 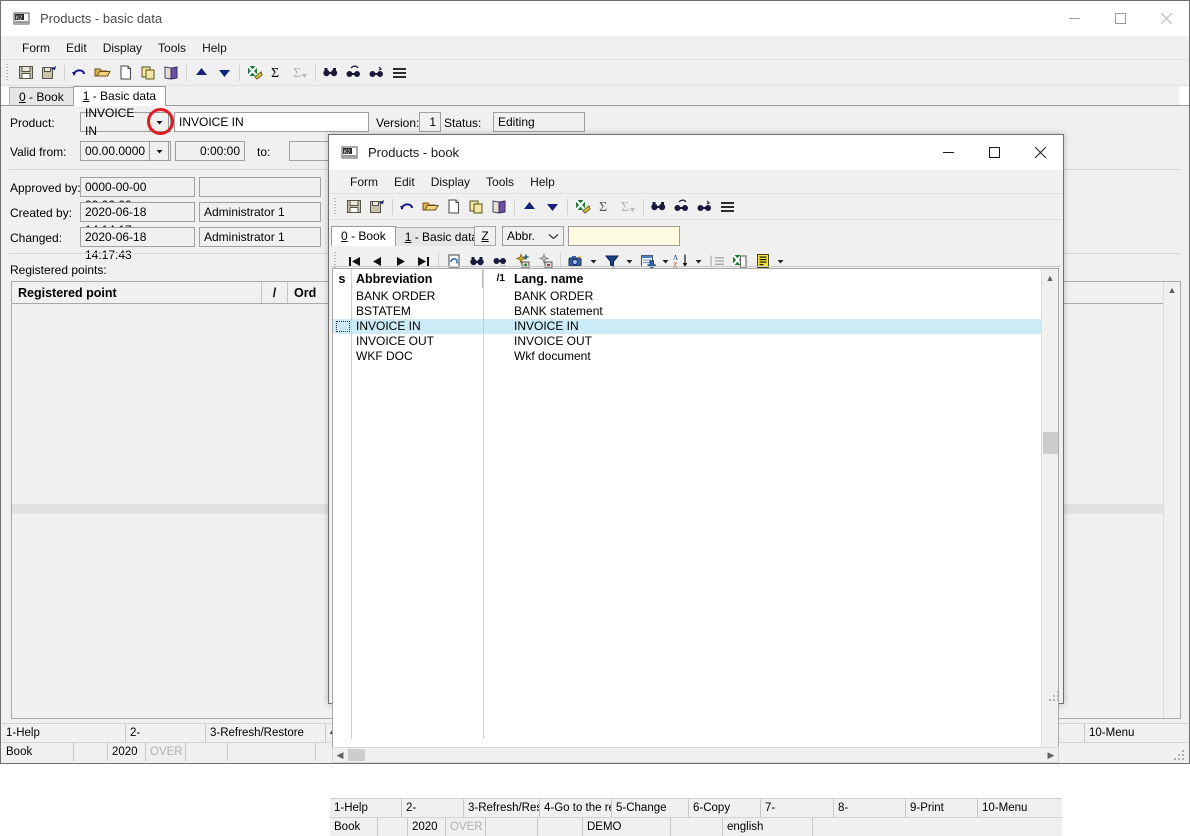 What do you see at coordinates (417, 279) in the screenshot?
I see `list-column-abbreviation: Abbreviation` at bounding box center [417, 279].